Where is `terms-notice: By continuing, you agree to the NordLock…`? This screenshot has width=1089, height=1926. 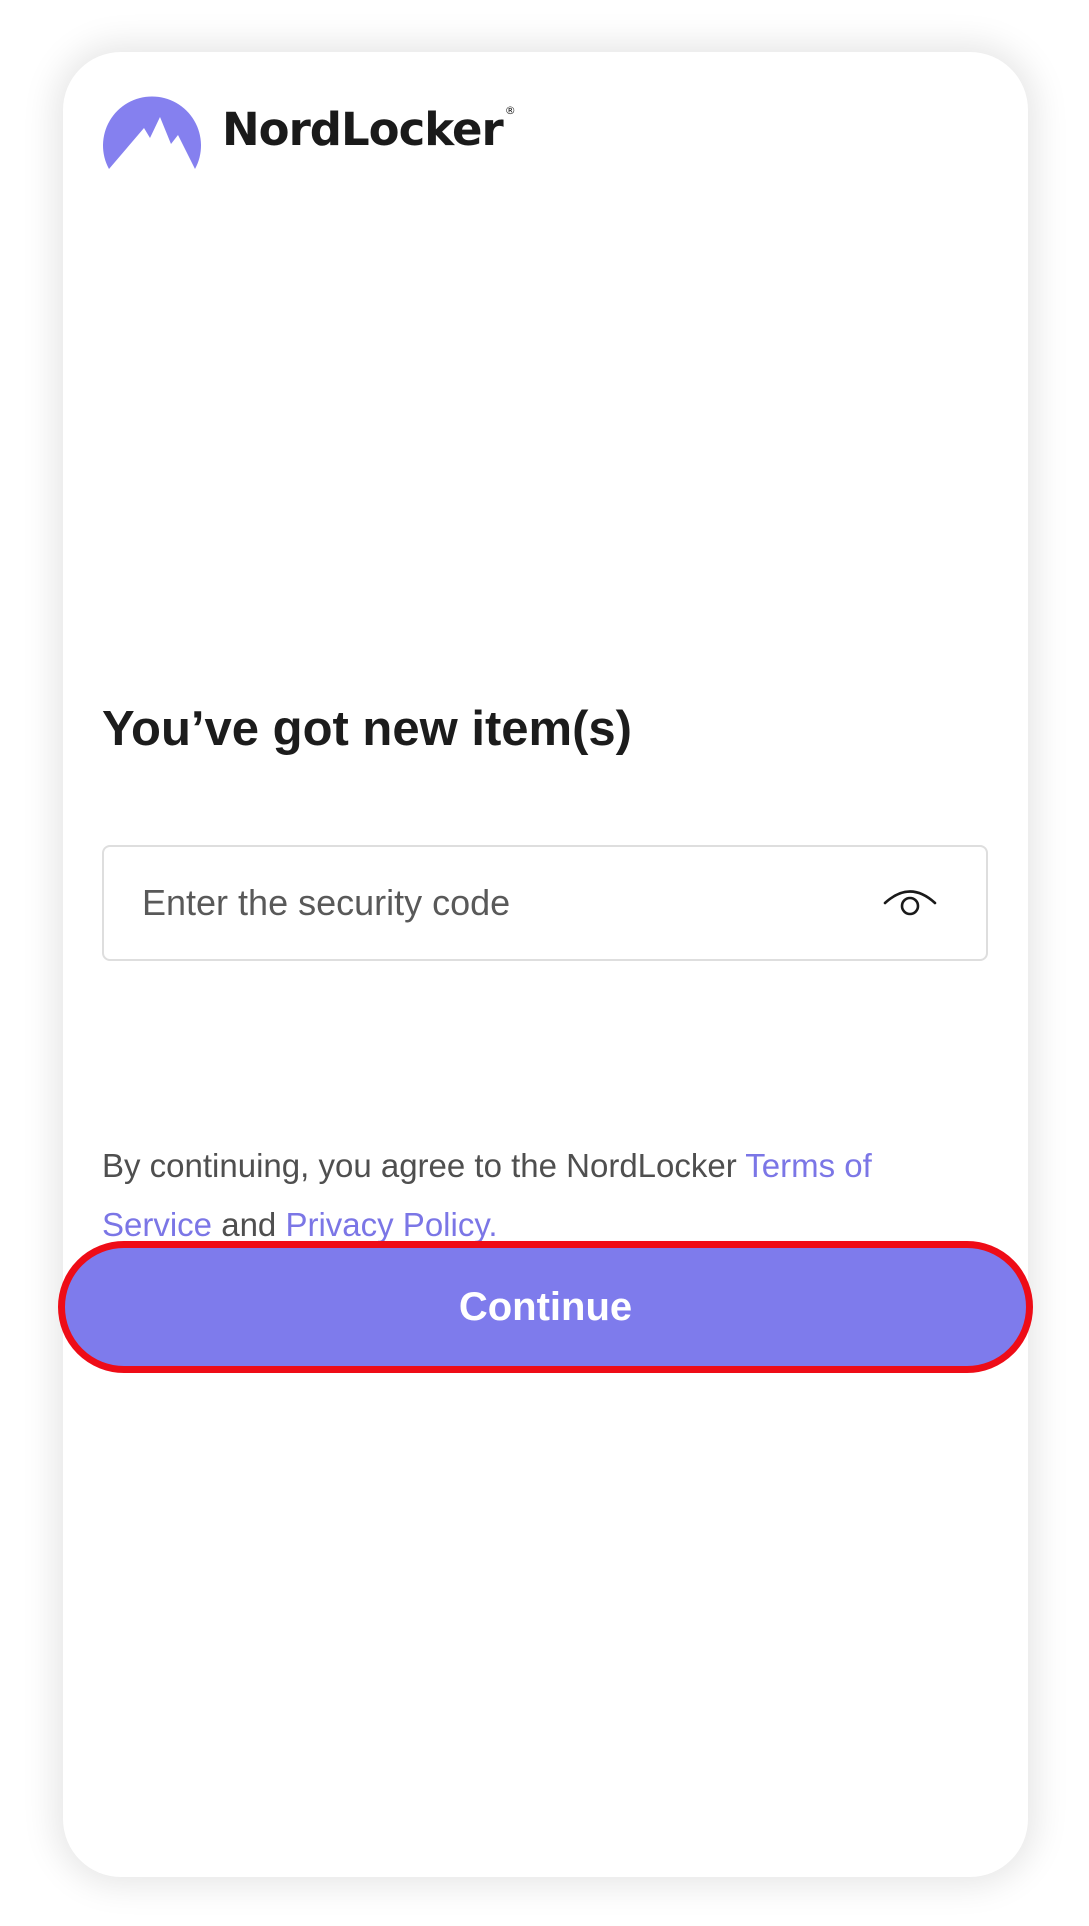
terms-notice: By continuing, you agree to the NordLock… is located at coordinates (542, 1195).